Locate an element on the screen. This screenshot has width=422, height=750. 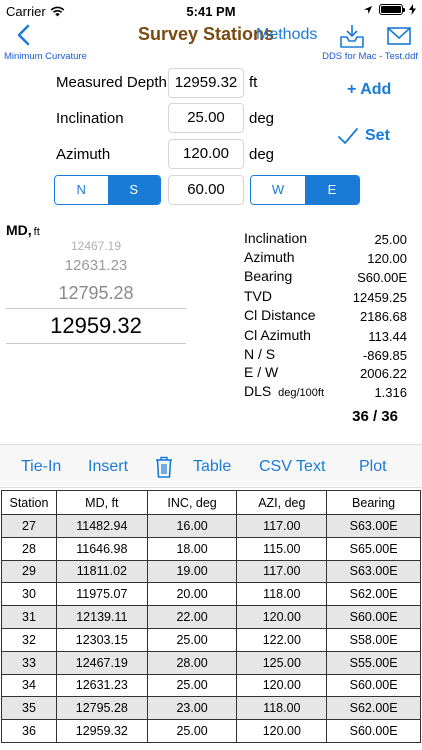
dls-unit: deg/100ft is located at coordinates (301, 393).